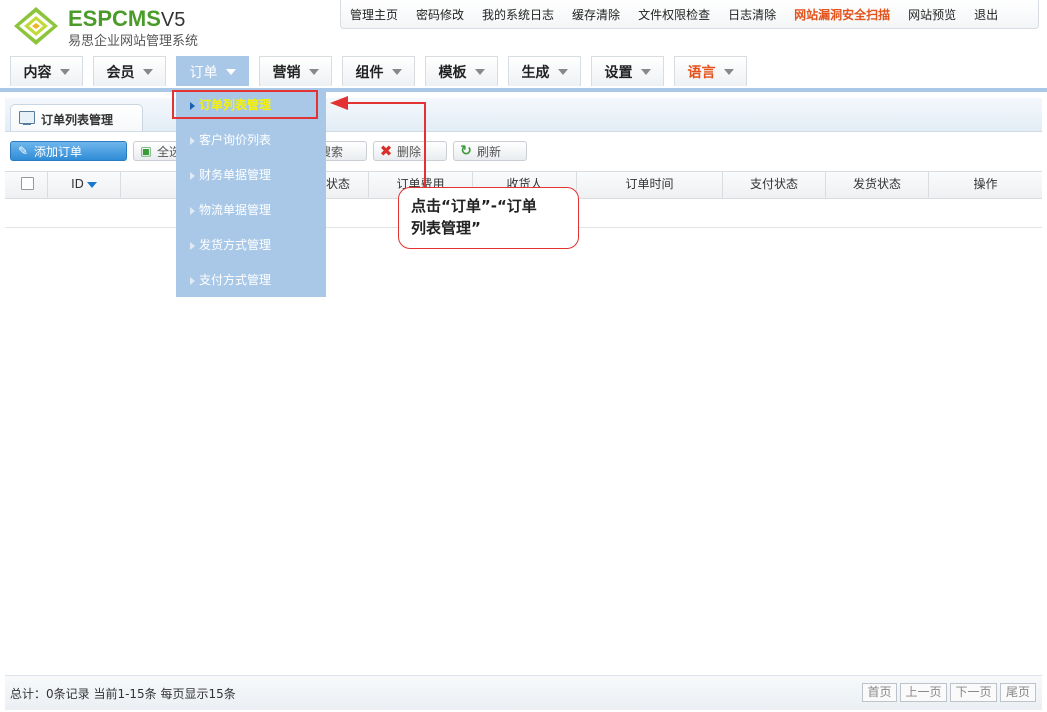 This screenshot has height=712, width=1047. Describe the element at coordinates (466, 151) in the screenshot. I see `refresh-icon: ↻` at that location.